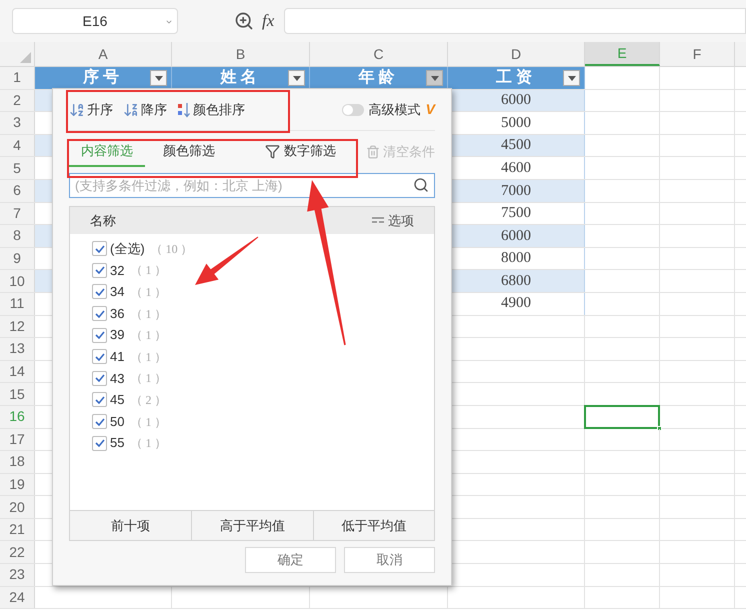  What do you see at coordinates (300, 152) in the screenshot?
I see `filter-tab: 数字筛选` at bounding box center [300, 152].